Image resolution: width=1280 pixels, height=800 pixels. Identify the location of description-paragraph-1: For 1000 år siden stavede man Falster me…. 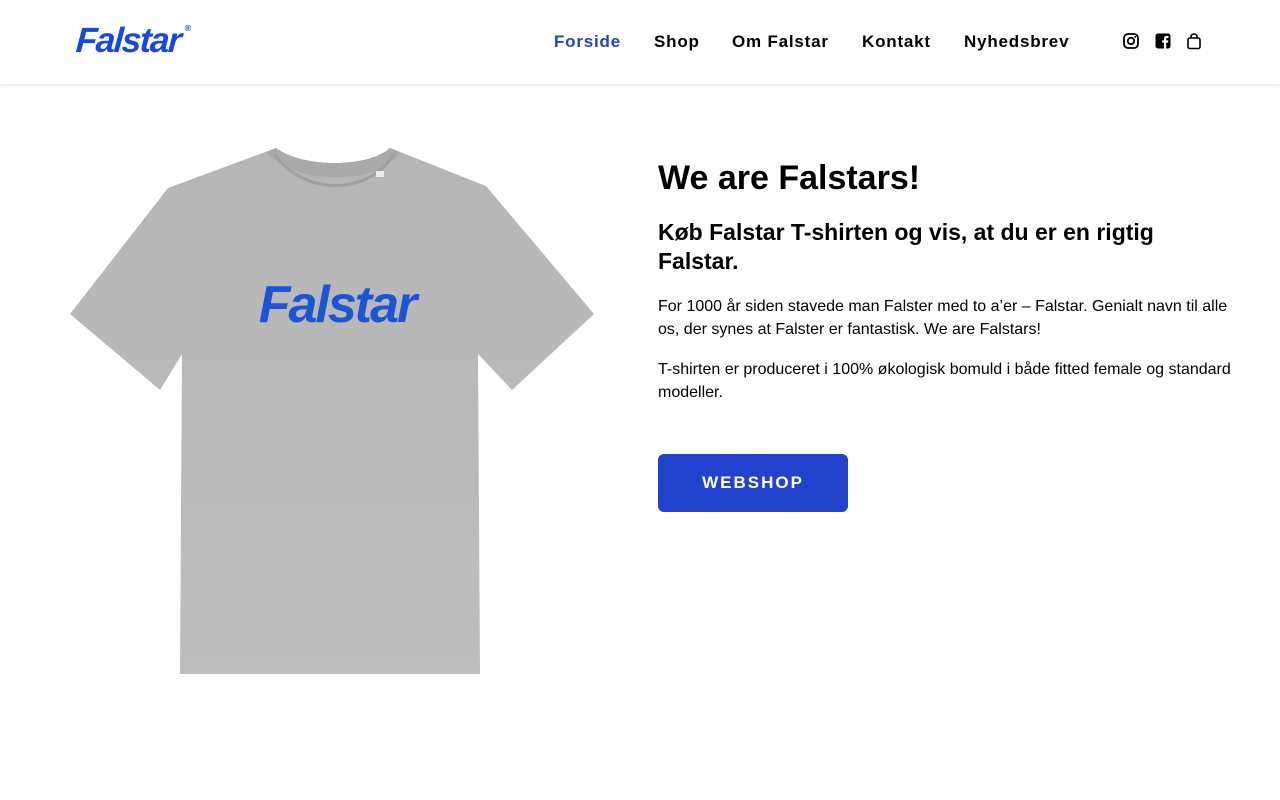
(943, 318).